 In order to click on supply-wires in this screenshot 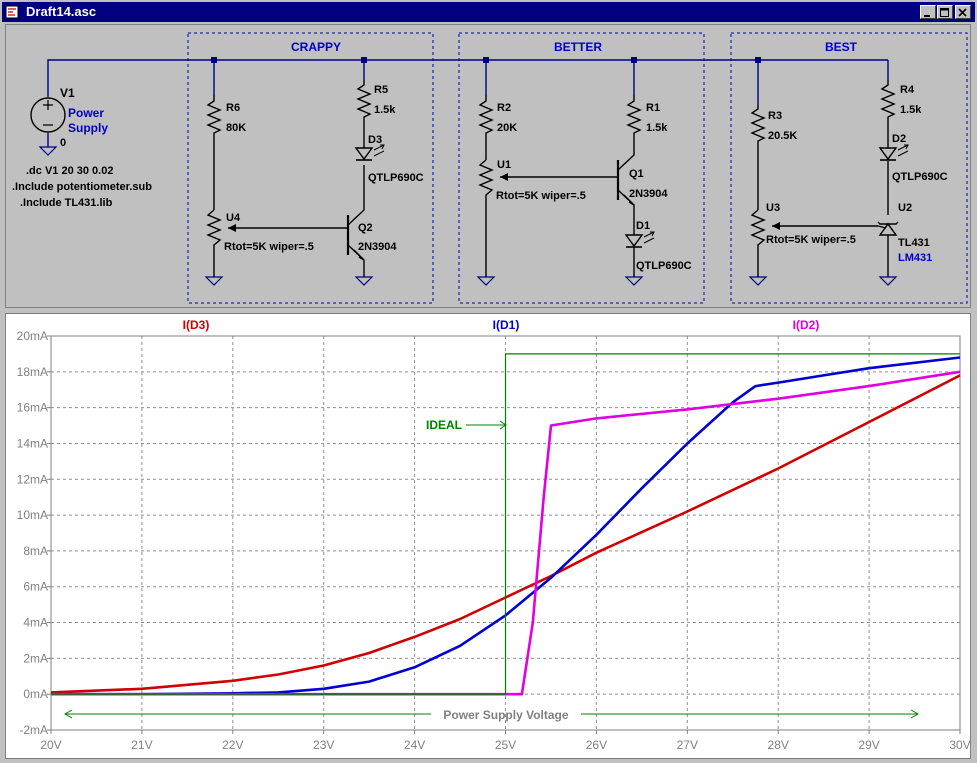, I will do `click(468, 103)`.